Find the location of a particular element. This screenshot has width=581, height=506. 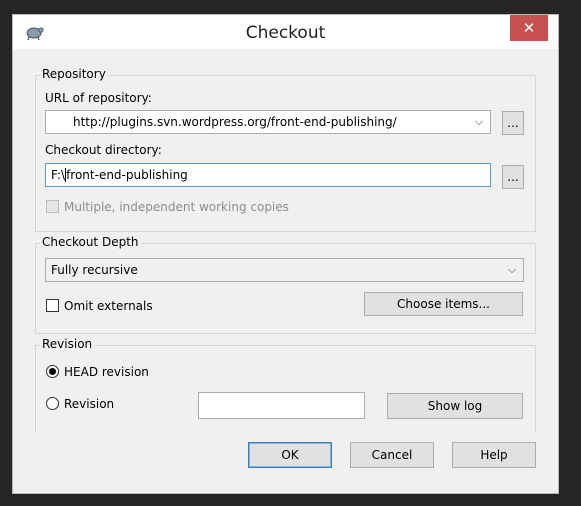

revision-label: Revision is located at coordinates (89, 404).